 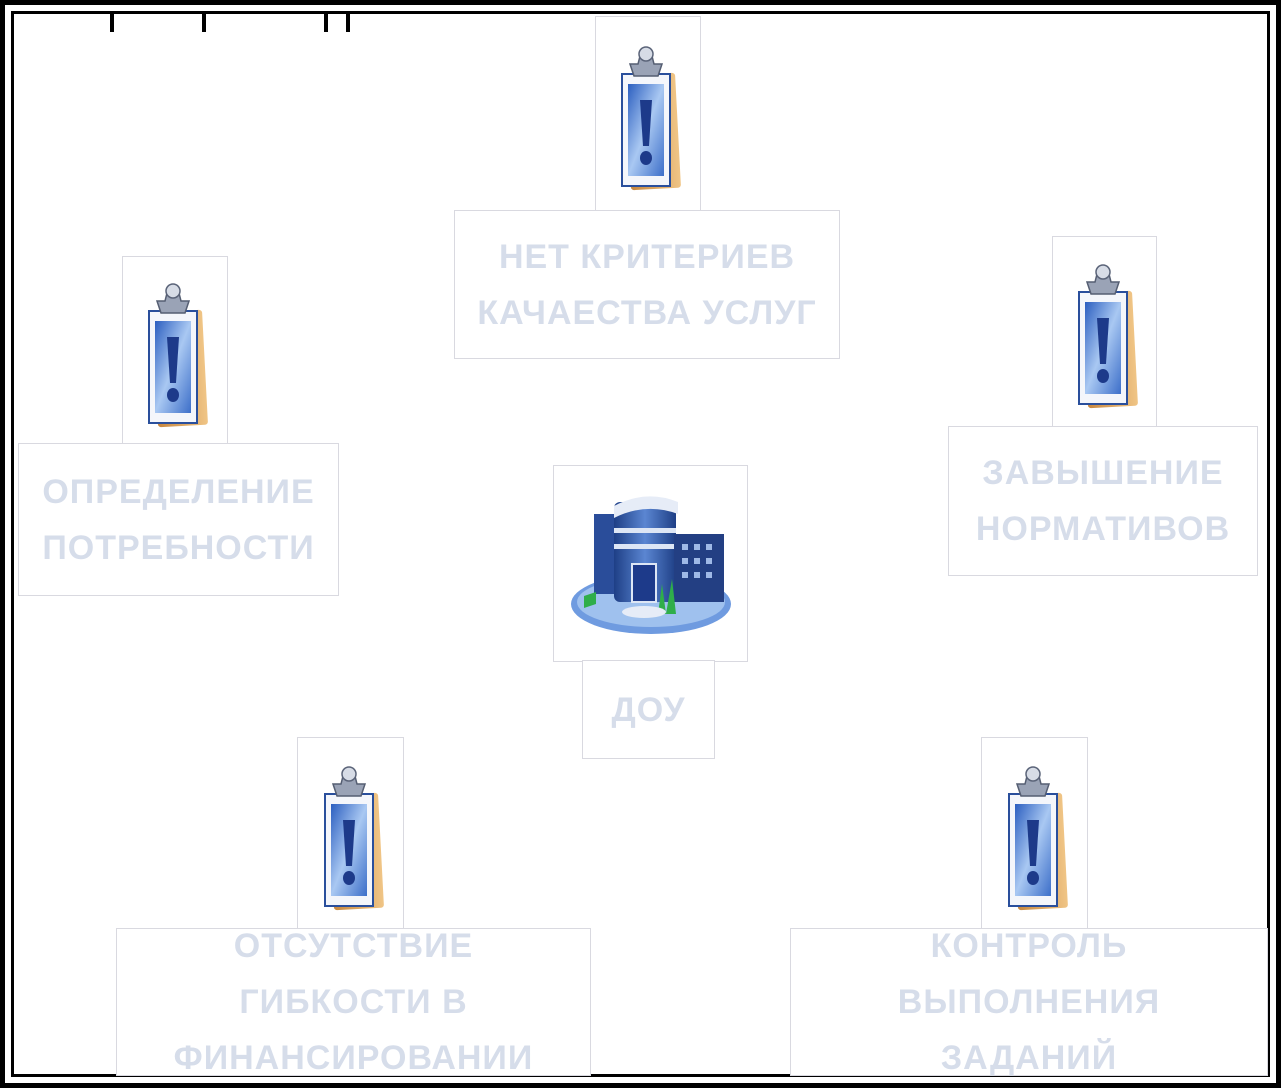 I want to click on node-label-box: Определение потребности, so click(x=178, y=519).